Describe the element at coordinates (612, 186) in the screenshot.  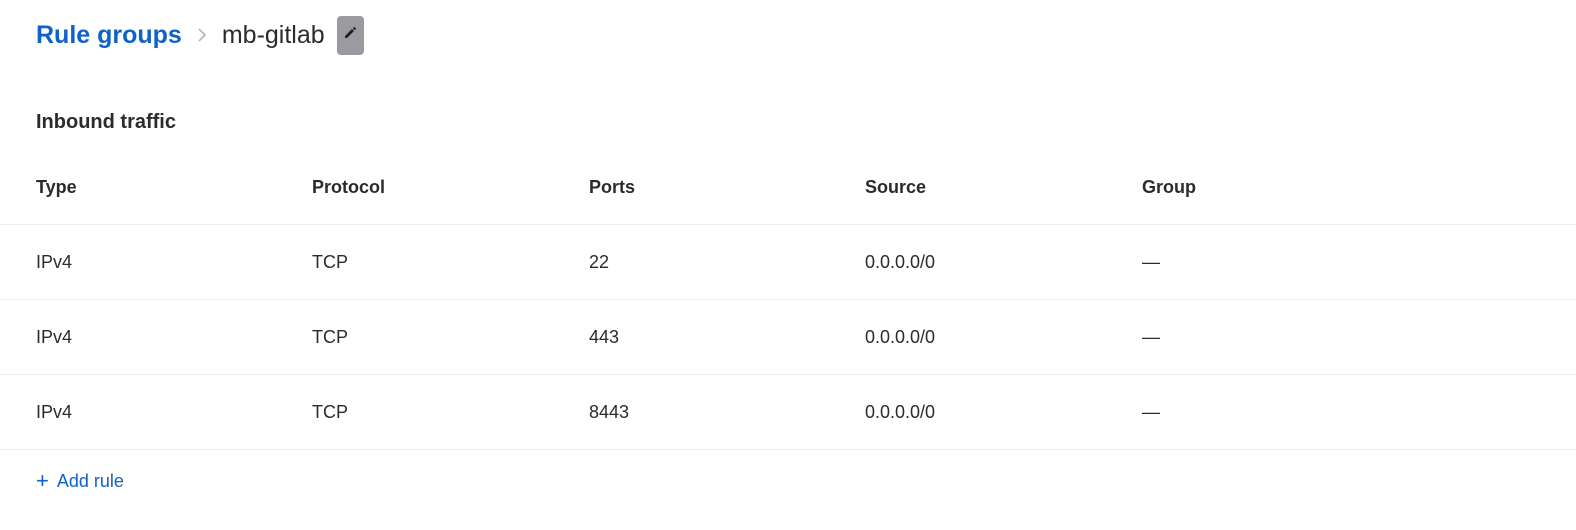
I see `column-header-ports: Ports` at that location.